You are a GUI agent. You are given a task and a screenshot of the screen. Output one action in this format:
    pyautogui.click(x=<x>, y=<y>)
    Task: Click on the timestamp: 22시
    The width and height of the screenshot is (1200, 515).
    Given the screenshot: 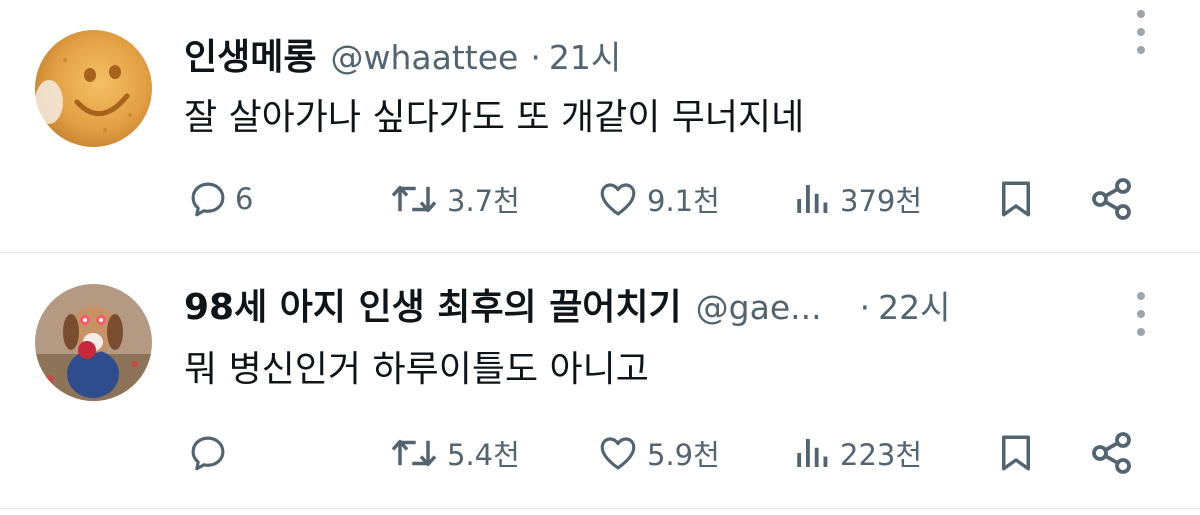 What is the action you would take?
    pyautogui.click(x=914, y=305)
    